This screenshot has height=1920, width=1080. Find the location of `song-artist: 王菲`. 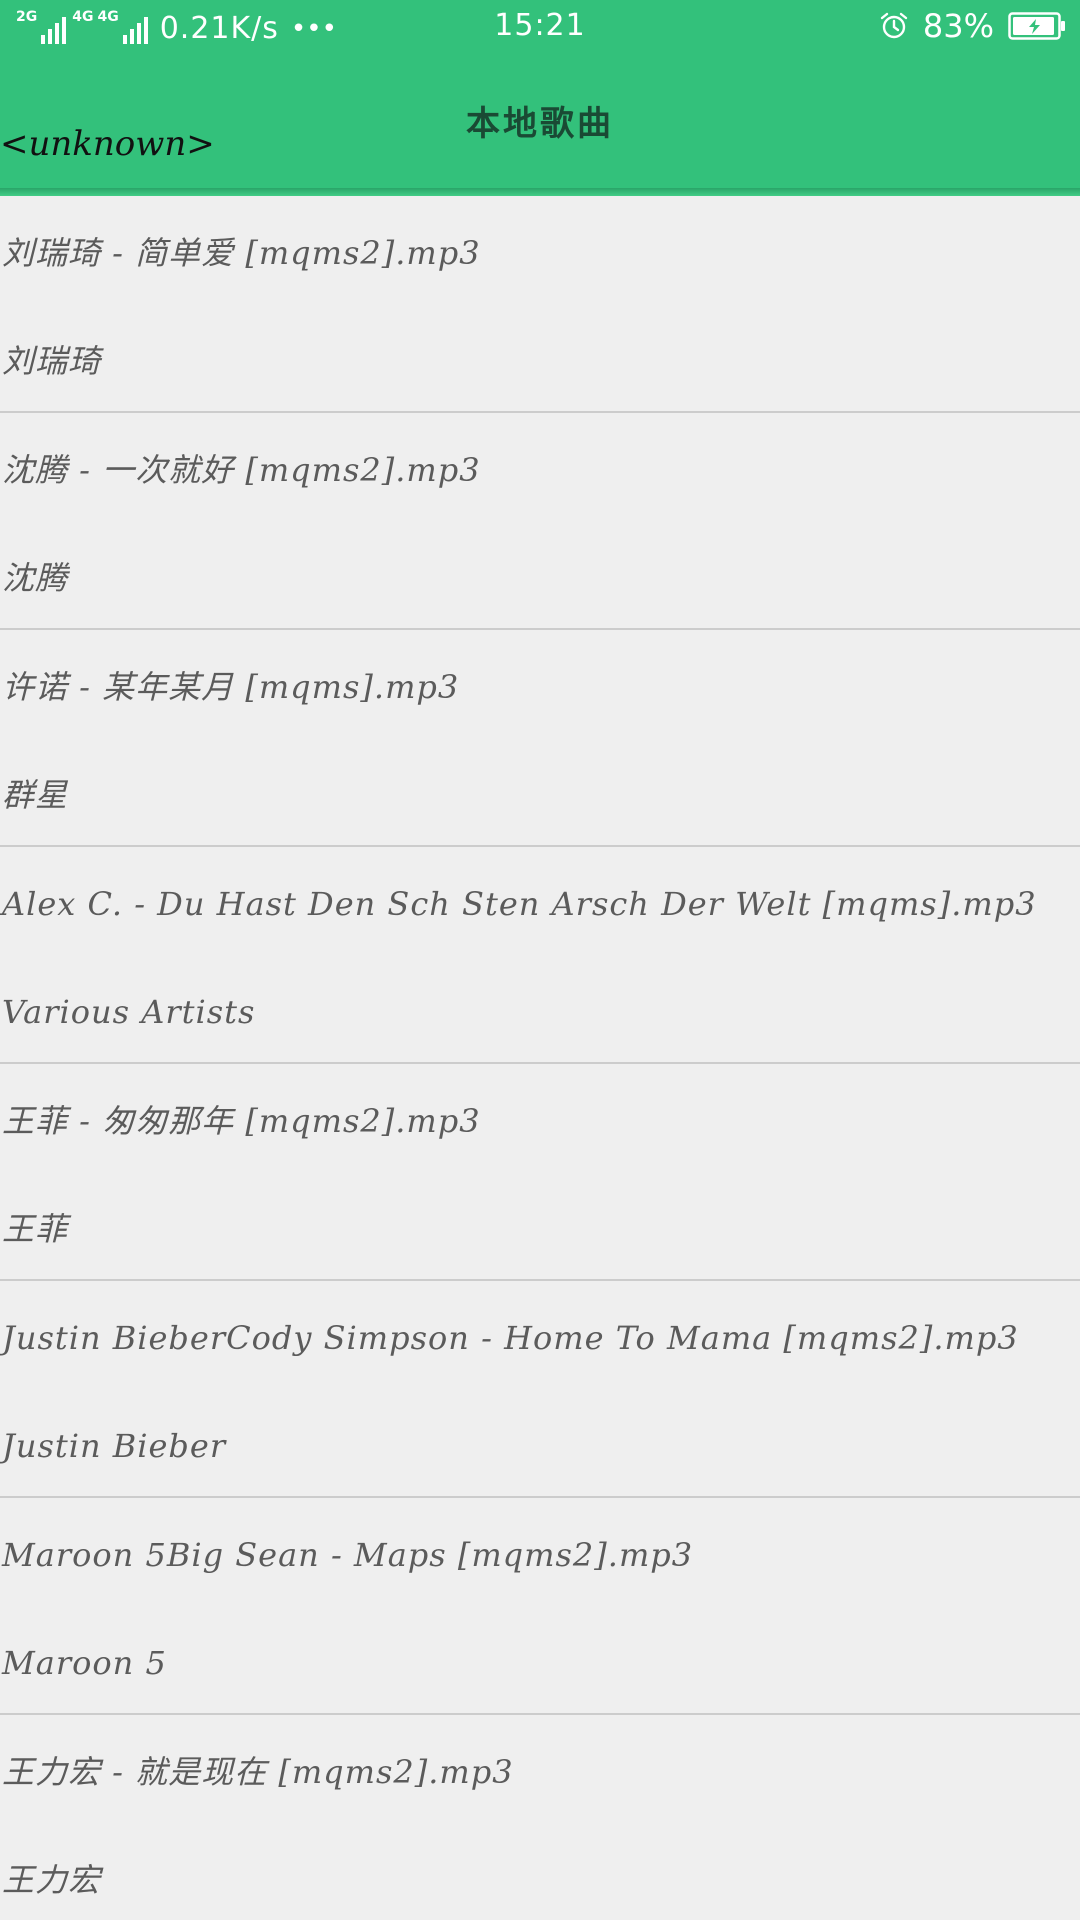

song-artist: 王菲 is located at coordinates (35, 1229).